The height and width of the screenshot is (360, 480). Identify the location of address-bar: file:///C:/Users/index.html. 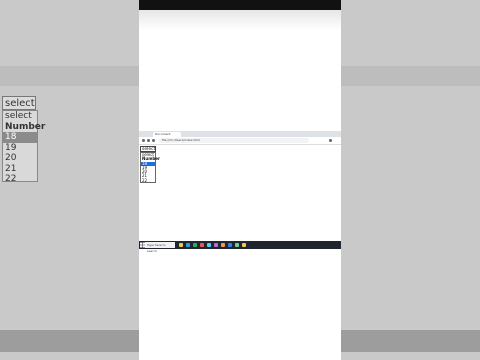
(234, 140).